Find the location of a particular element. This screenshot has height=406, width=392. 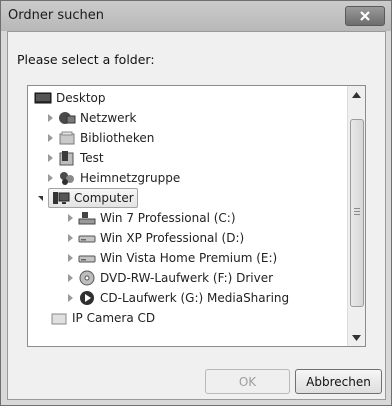

user-folder-icon is located at coordinates (67, 158).